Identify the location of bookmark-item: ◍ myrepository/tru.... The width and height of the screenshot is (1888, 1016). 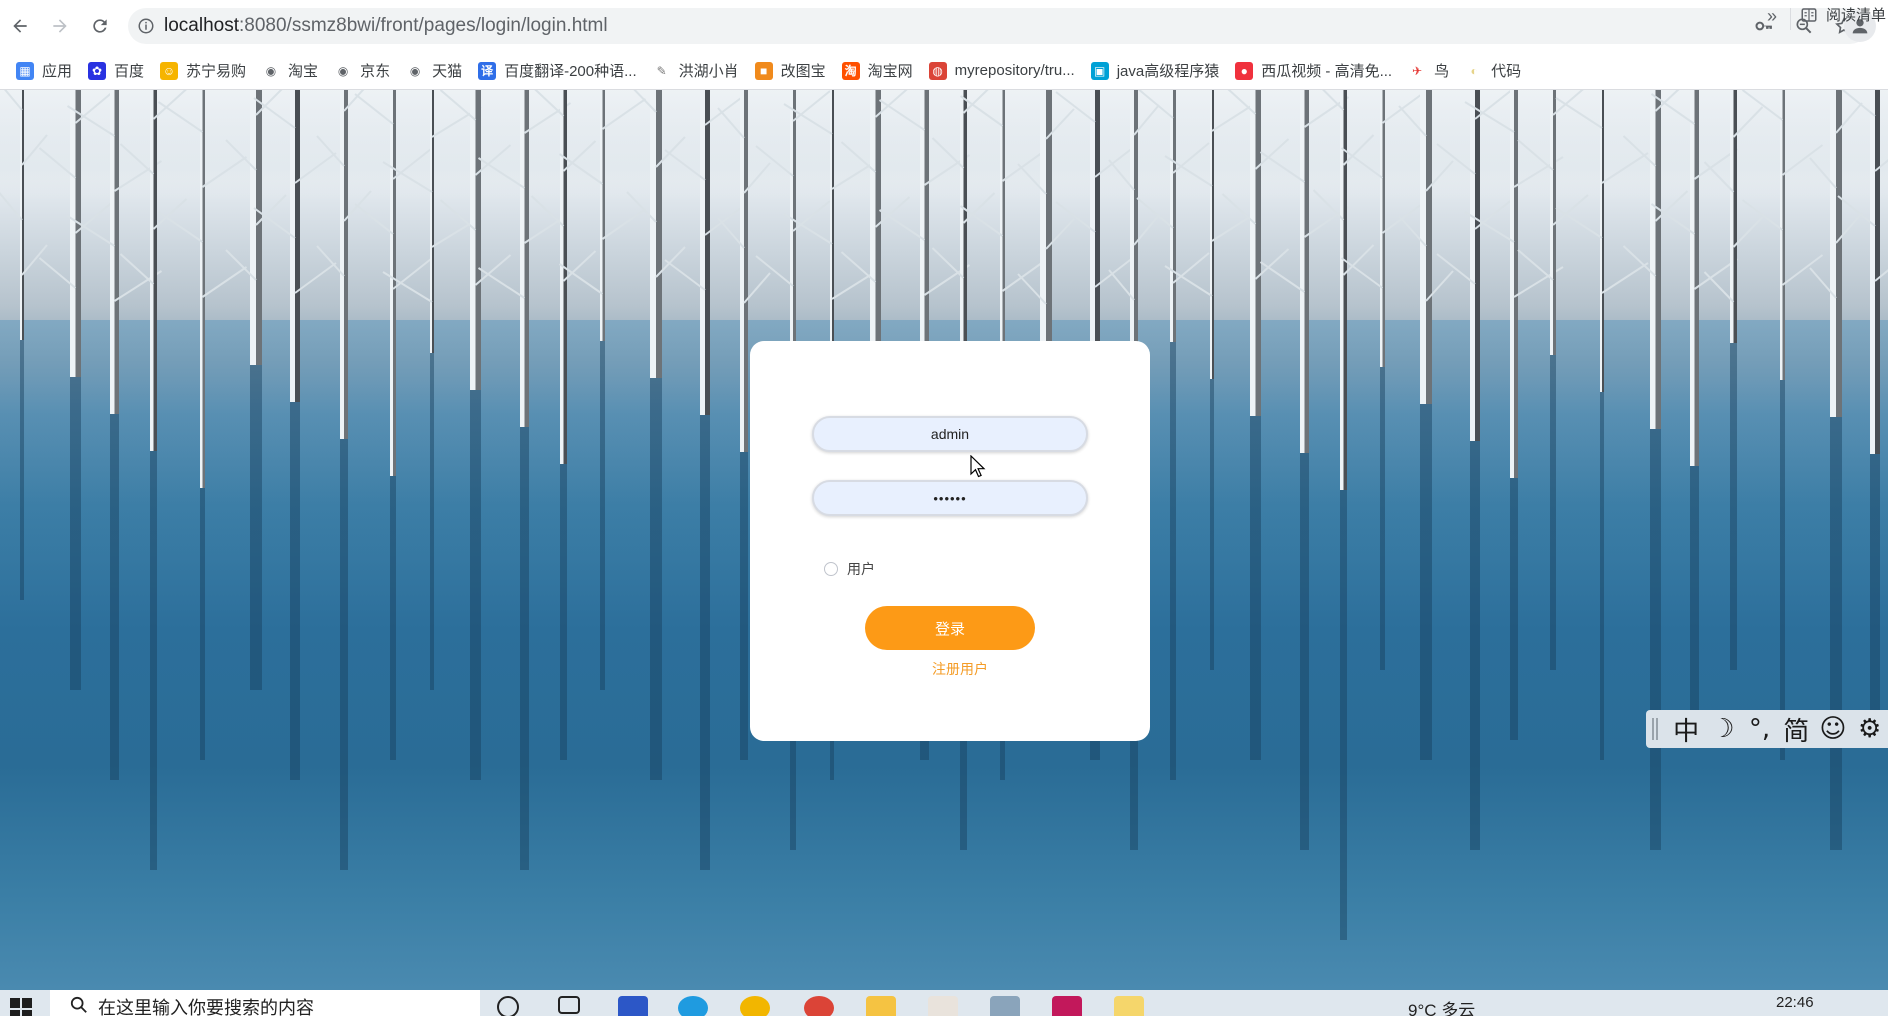
(1002, 71).